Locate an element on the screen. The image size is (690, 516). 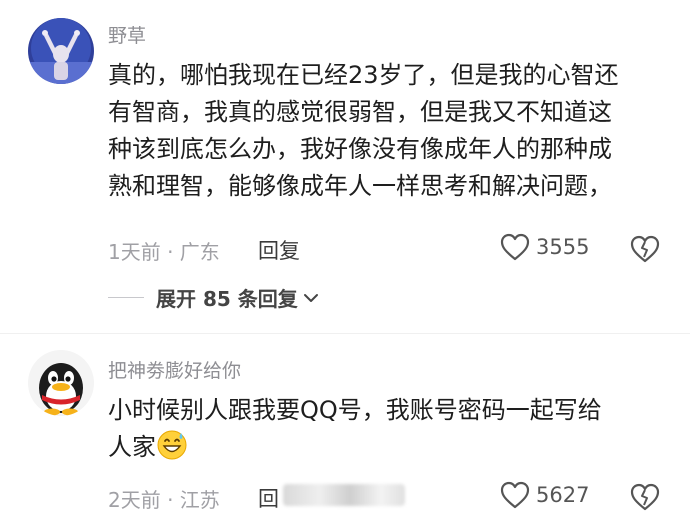
blurred-watermark is located at coordinates (344, 495).